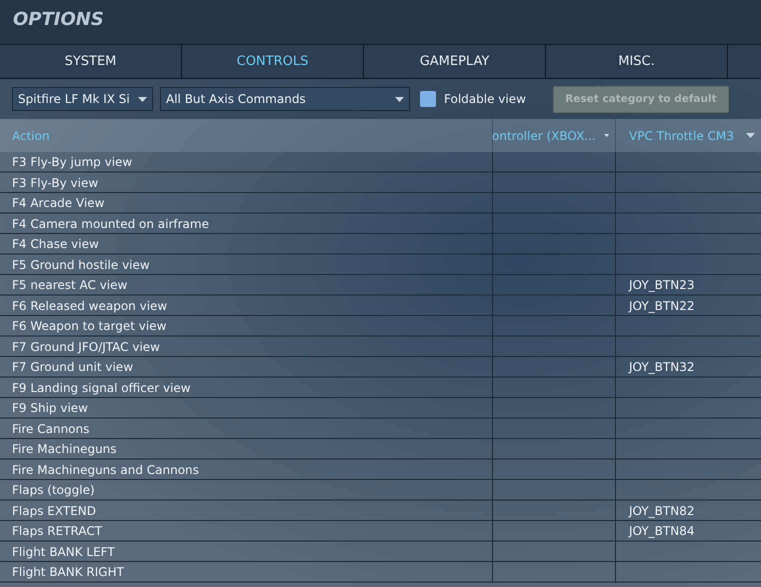 This screenshot has width=761, height=587. What do you see at coordinates (55, 183) in the screenshot?
I see `action-cell: F3 Fly-By view` at bounding box center [55, 183].